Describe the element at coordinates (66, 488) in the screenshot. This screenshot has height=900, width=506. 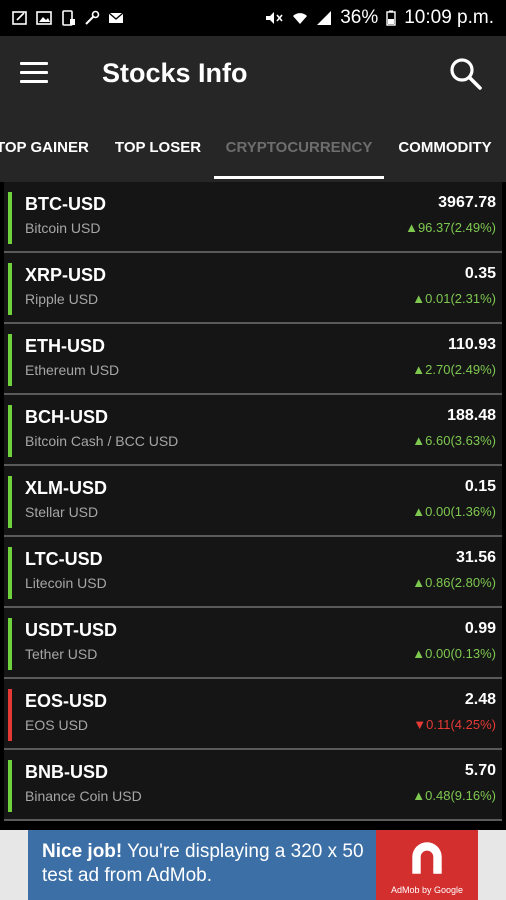
I see `ticker-symbol: XLM-USD` at that location.